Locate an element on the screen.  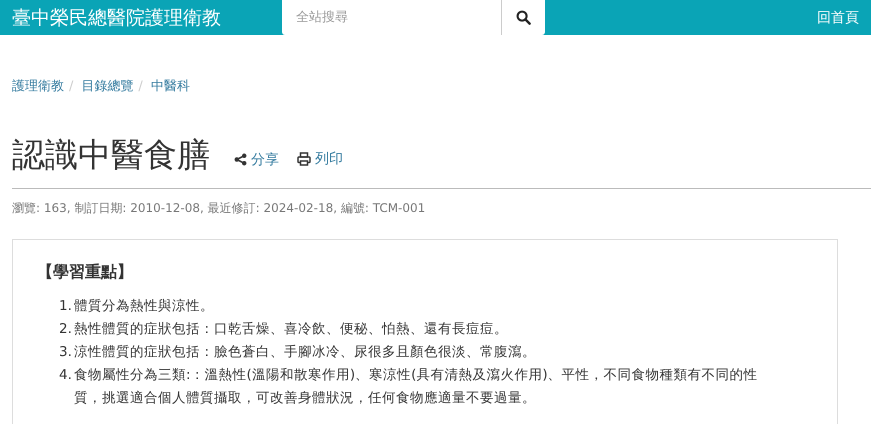
site-title: 臺中榮民總醫院護理衛教 is located at coordinates (147, 17).